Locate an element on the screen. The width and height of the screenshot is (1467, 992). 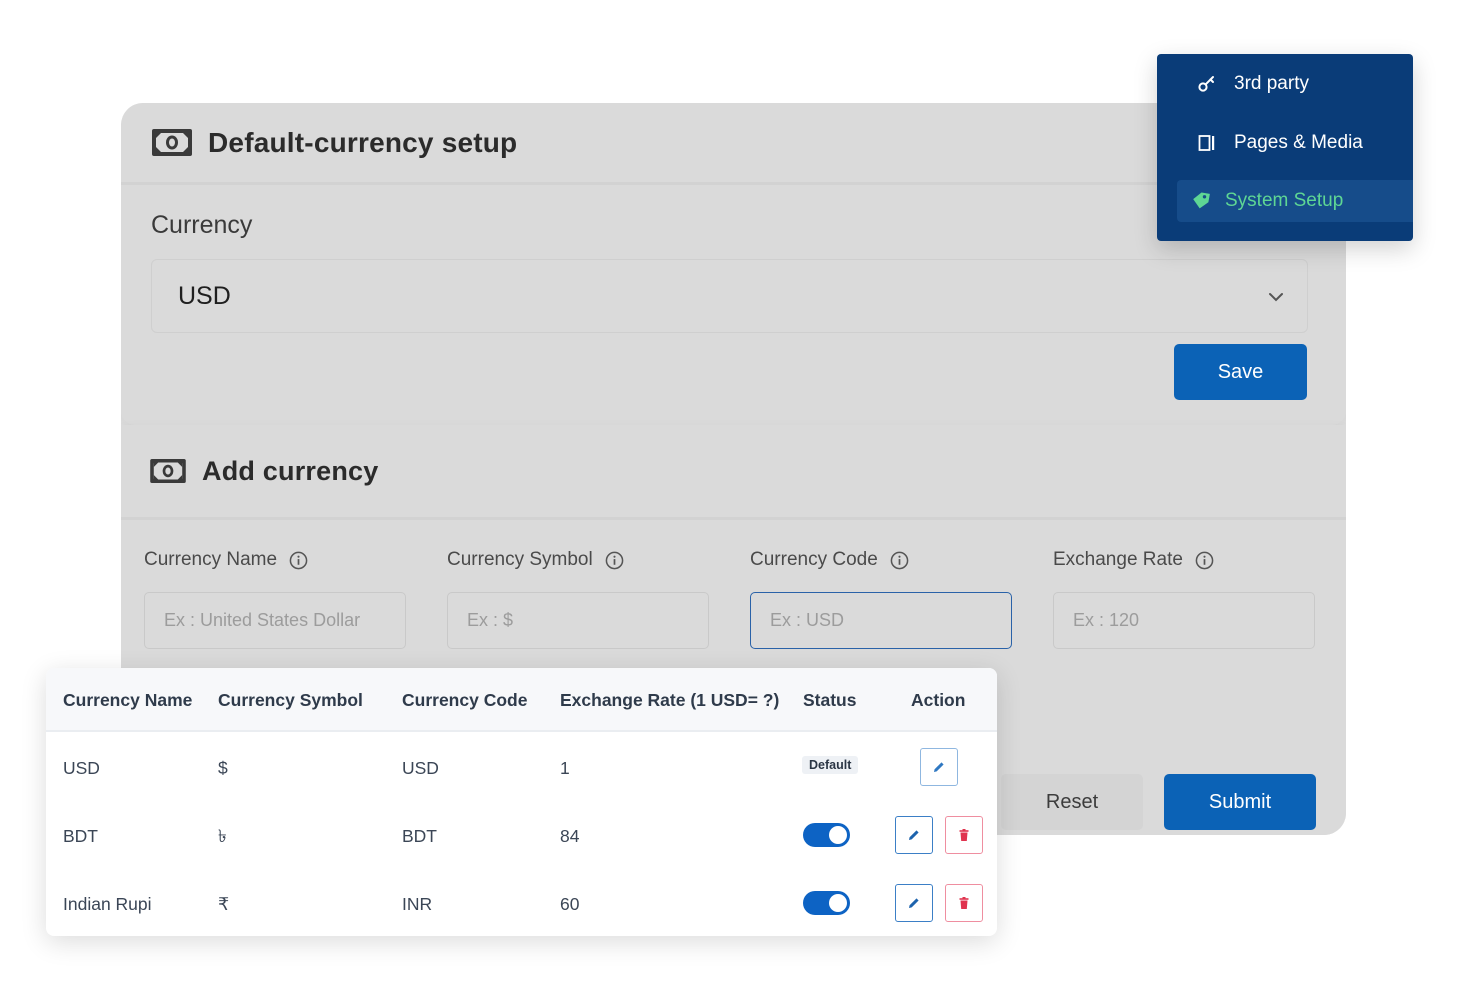
key-icon is located at coordinates (1207, 84).